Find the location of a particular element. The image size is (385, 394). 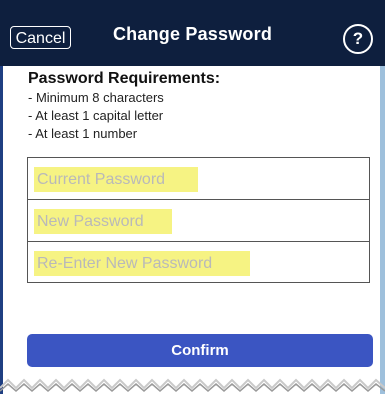

new-password-row is located at coordinates (198, 221).